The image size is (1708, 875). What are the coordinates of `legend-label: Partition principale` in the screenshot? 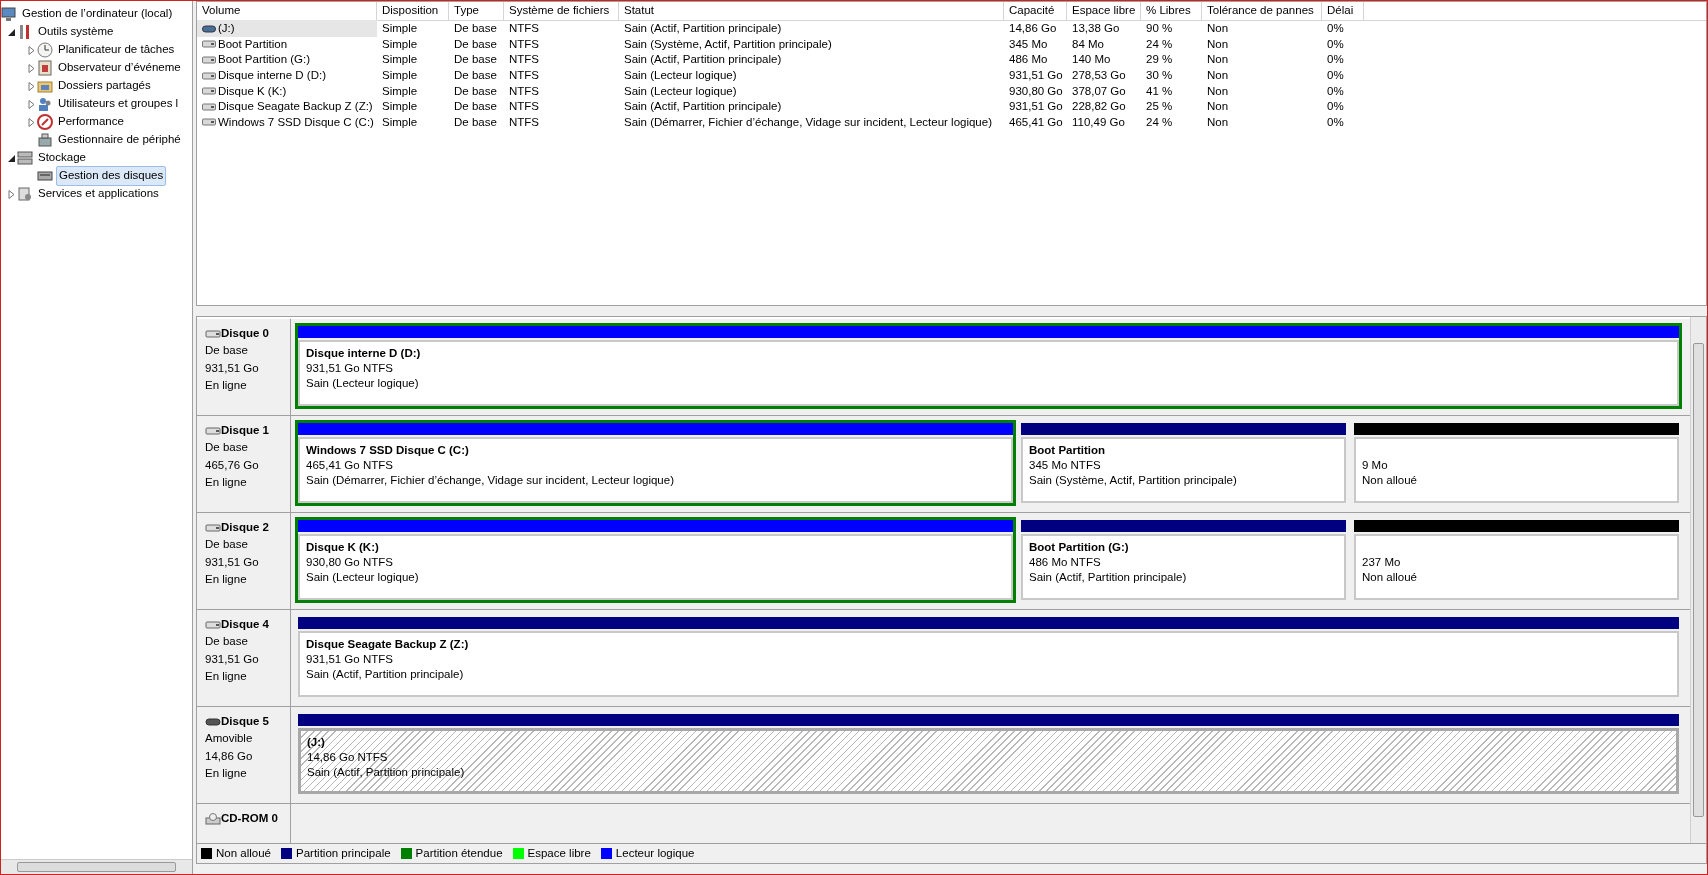 It's located at (343, 853).